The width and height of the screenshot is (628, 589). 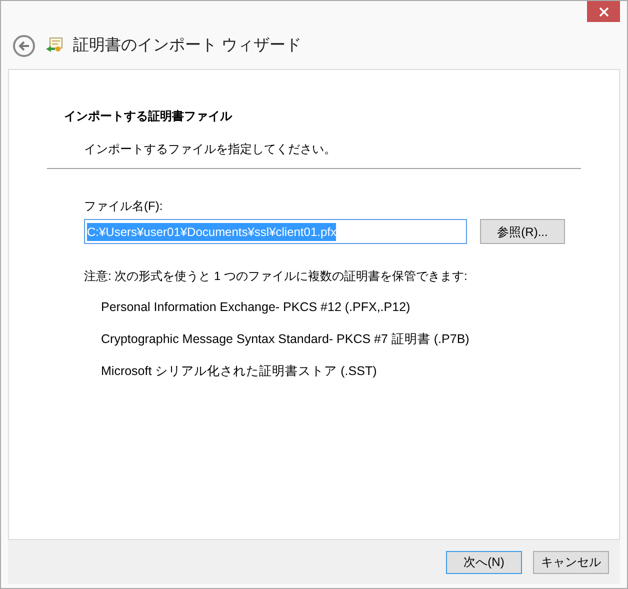 I want to click on back-button, so click(x=24, y=46).